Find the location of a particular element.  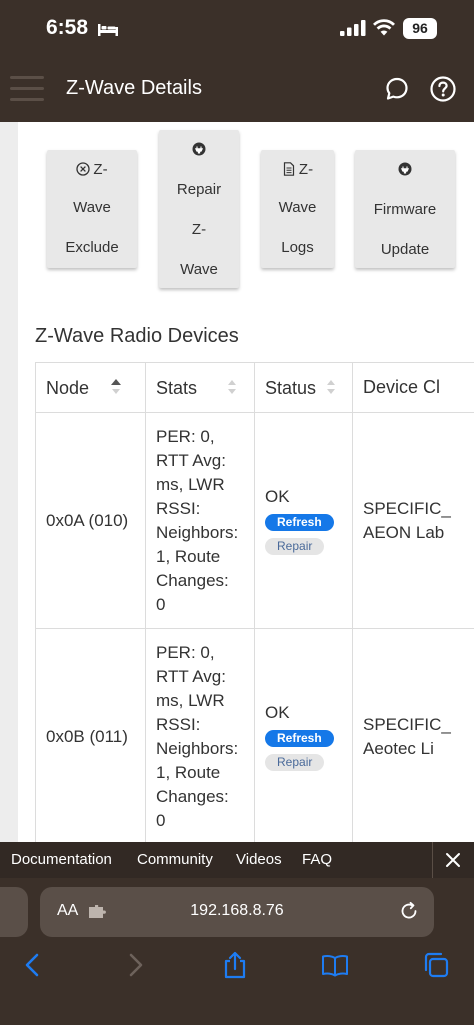

battery-indicator: 96 is located at coordinates (420, 28).